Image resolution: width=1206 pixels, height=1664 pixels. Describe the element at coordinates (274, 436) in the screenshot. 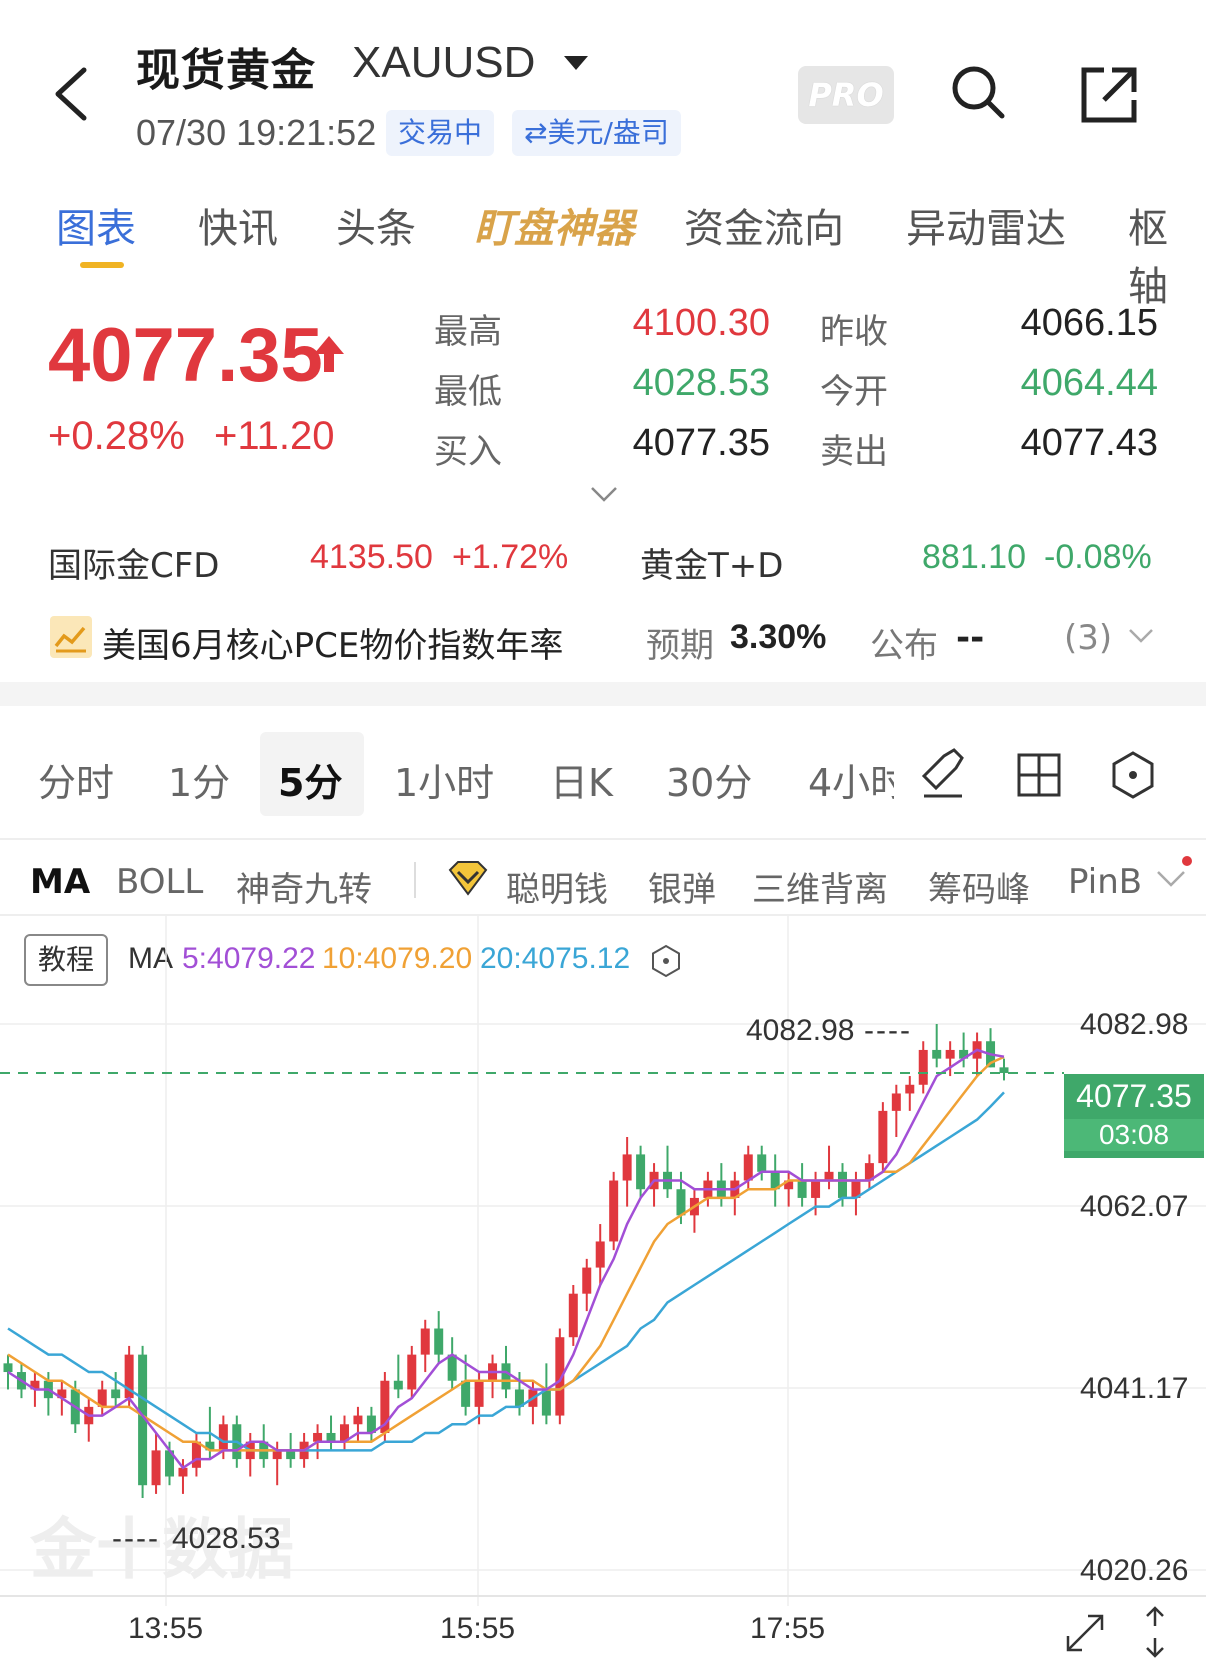

I see `change-absolute: +11.20` at that location.